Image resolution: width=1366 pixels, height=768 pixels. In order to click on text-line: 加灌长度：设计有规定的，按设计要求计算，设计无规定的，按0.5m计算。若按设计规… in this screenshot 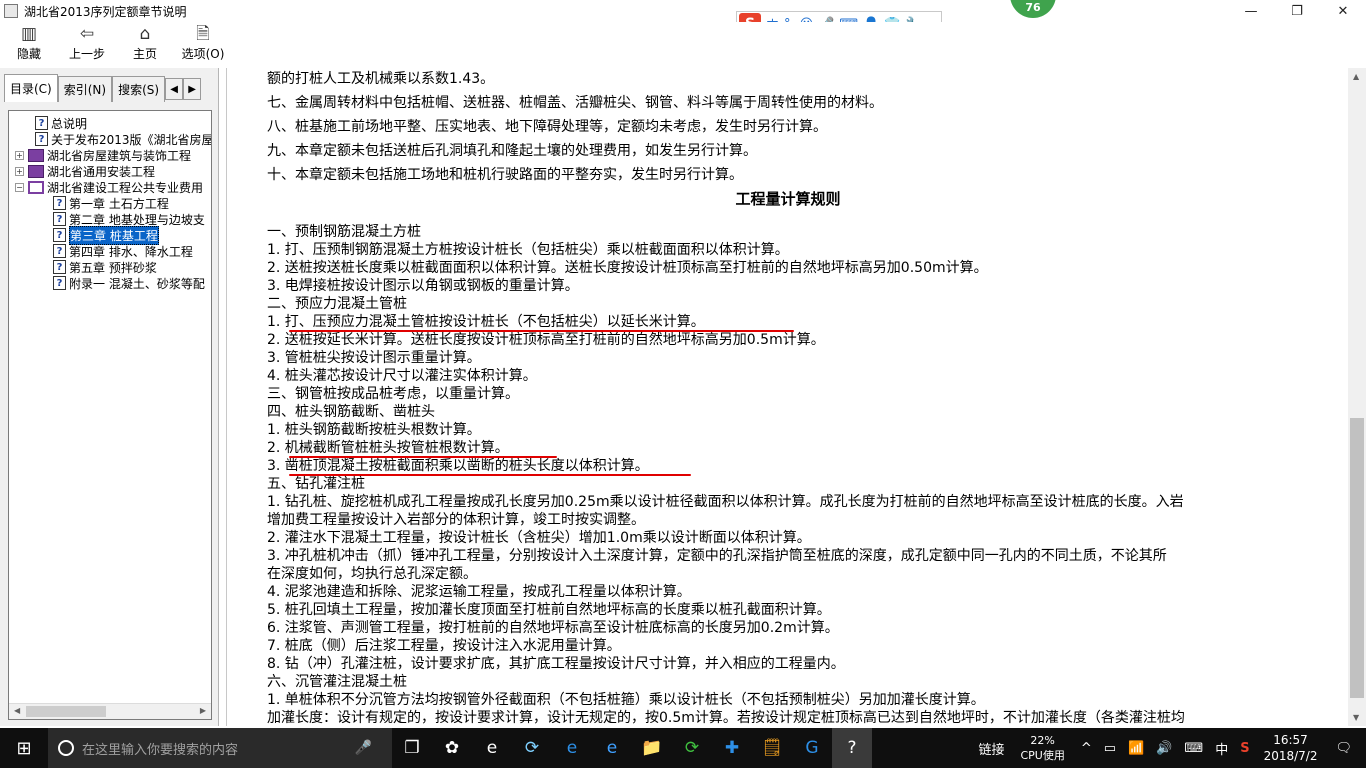, I will do `click(726, 718)`.